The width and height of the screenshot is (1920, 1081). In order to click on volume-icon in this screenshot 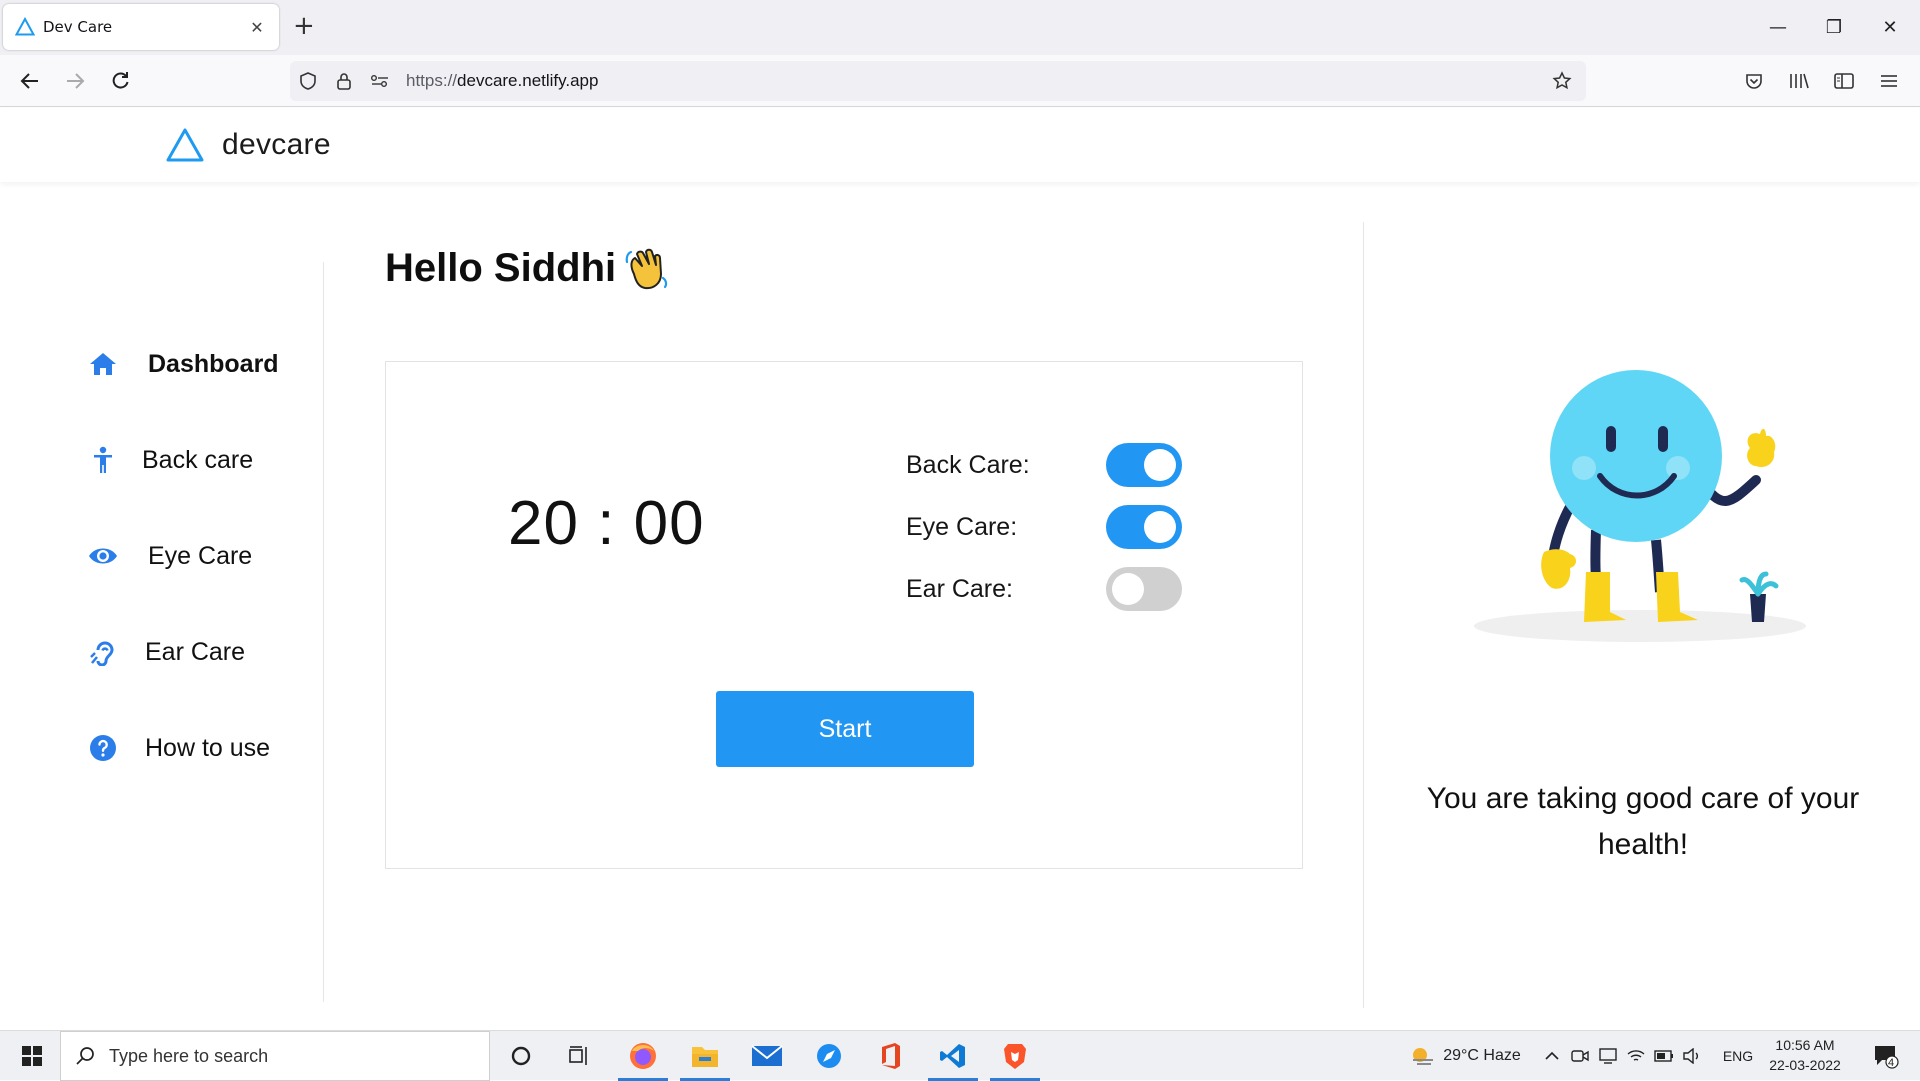, I will do `click(1692, 1056)`.